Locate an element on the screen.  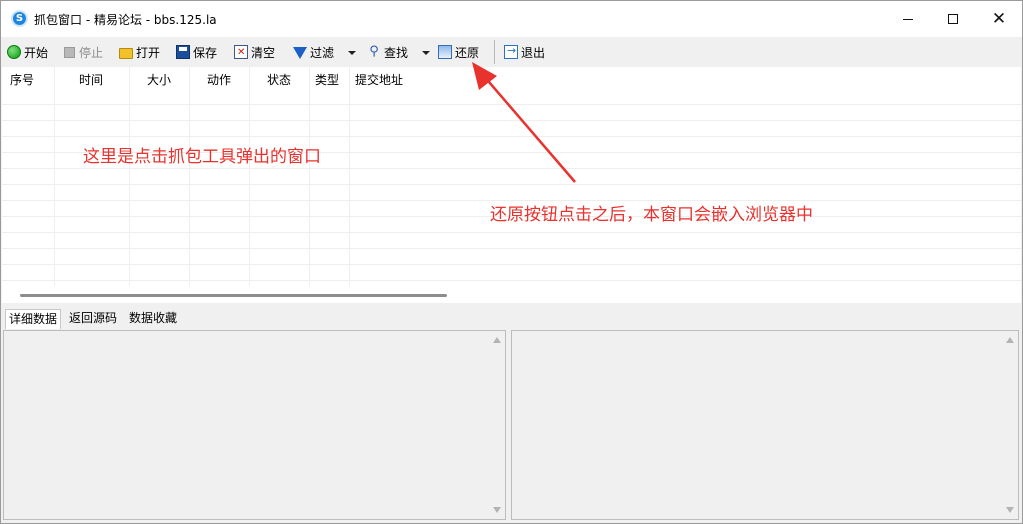
folder-open-icon is located at coordinates (126, 53).